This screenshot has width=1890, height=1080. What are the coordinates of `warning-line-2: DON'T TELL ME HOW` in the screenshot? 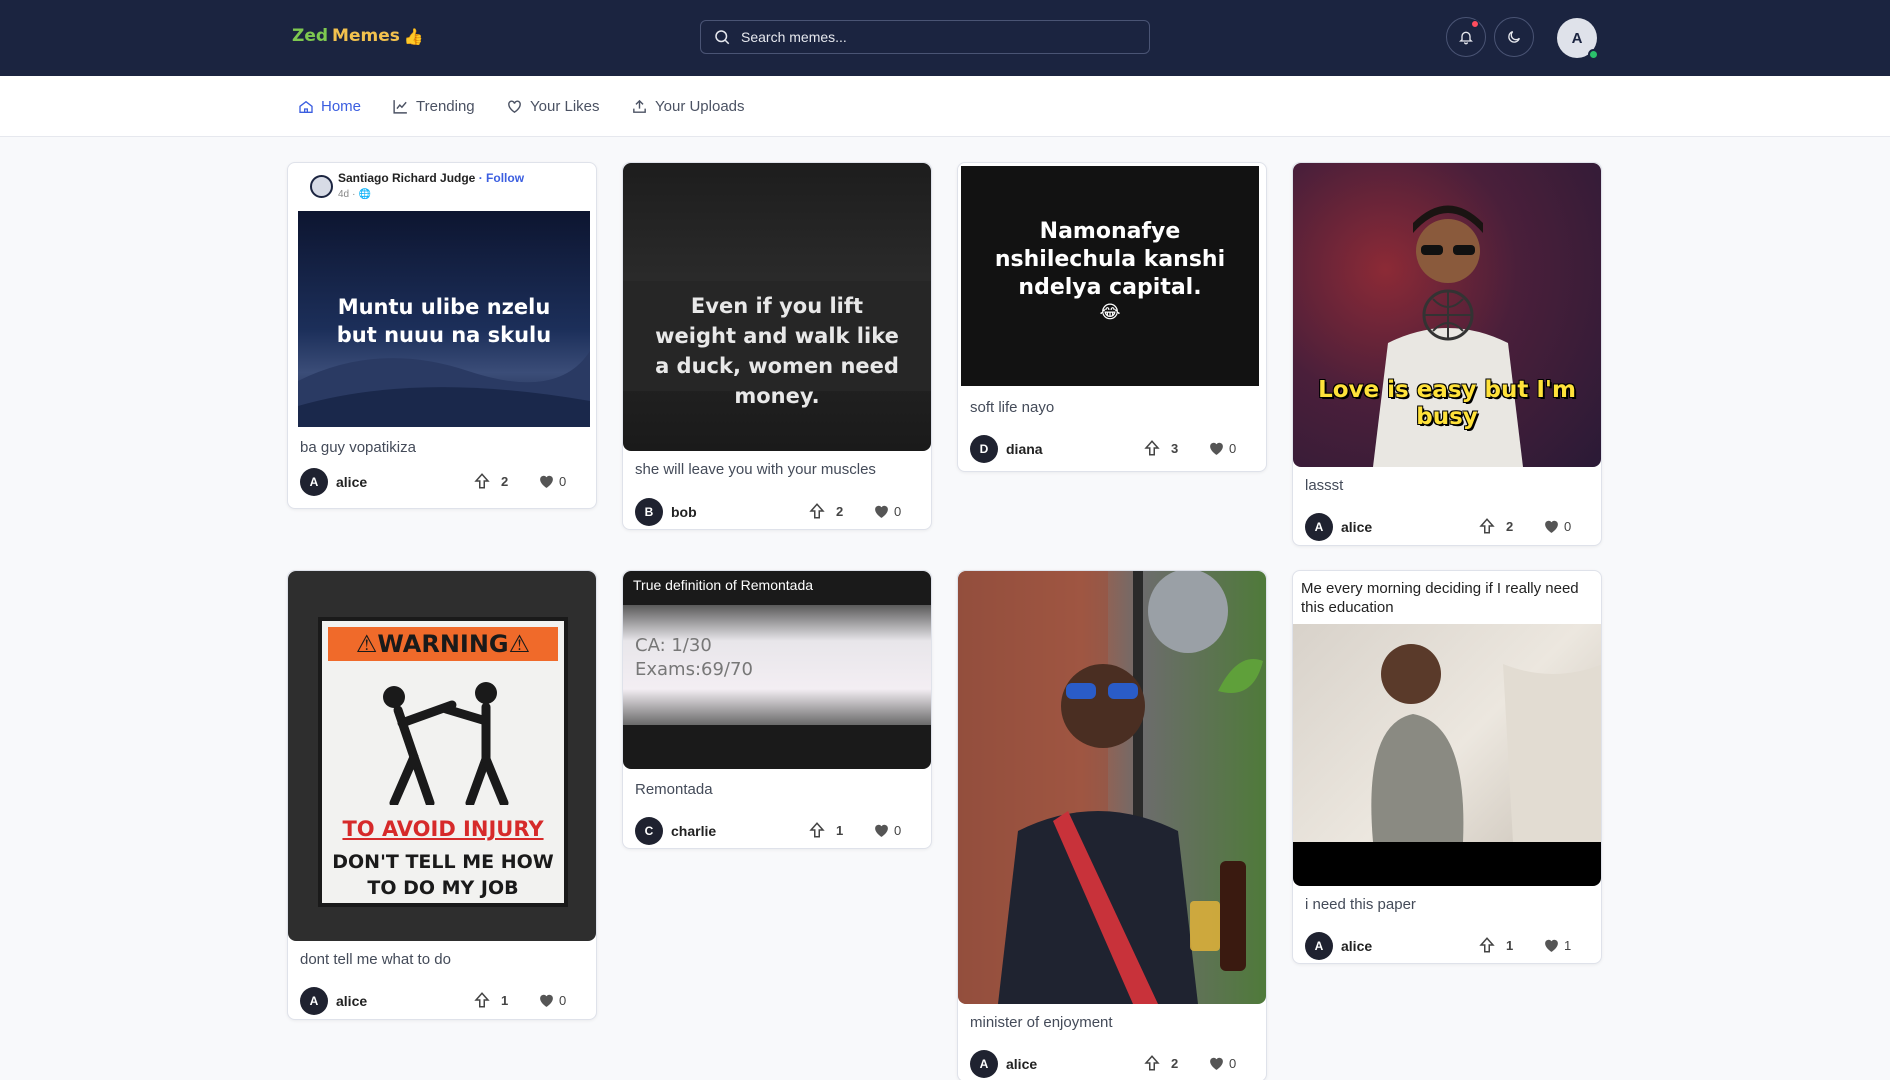 It's located at (443, 862).